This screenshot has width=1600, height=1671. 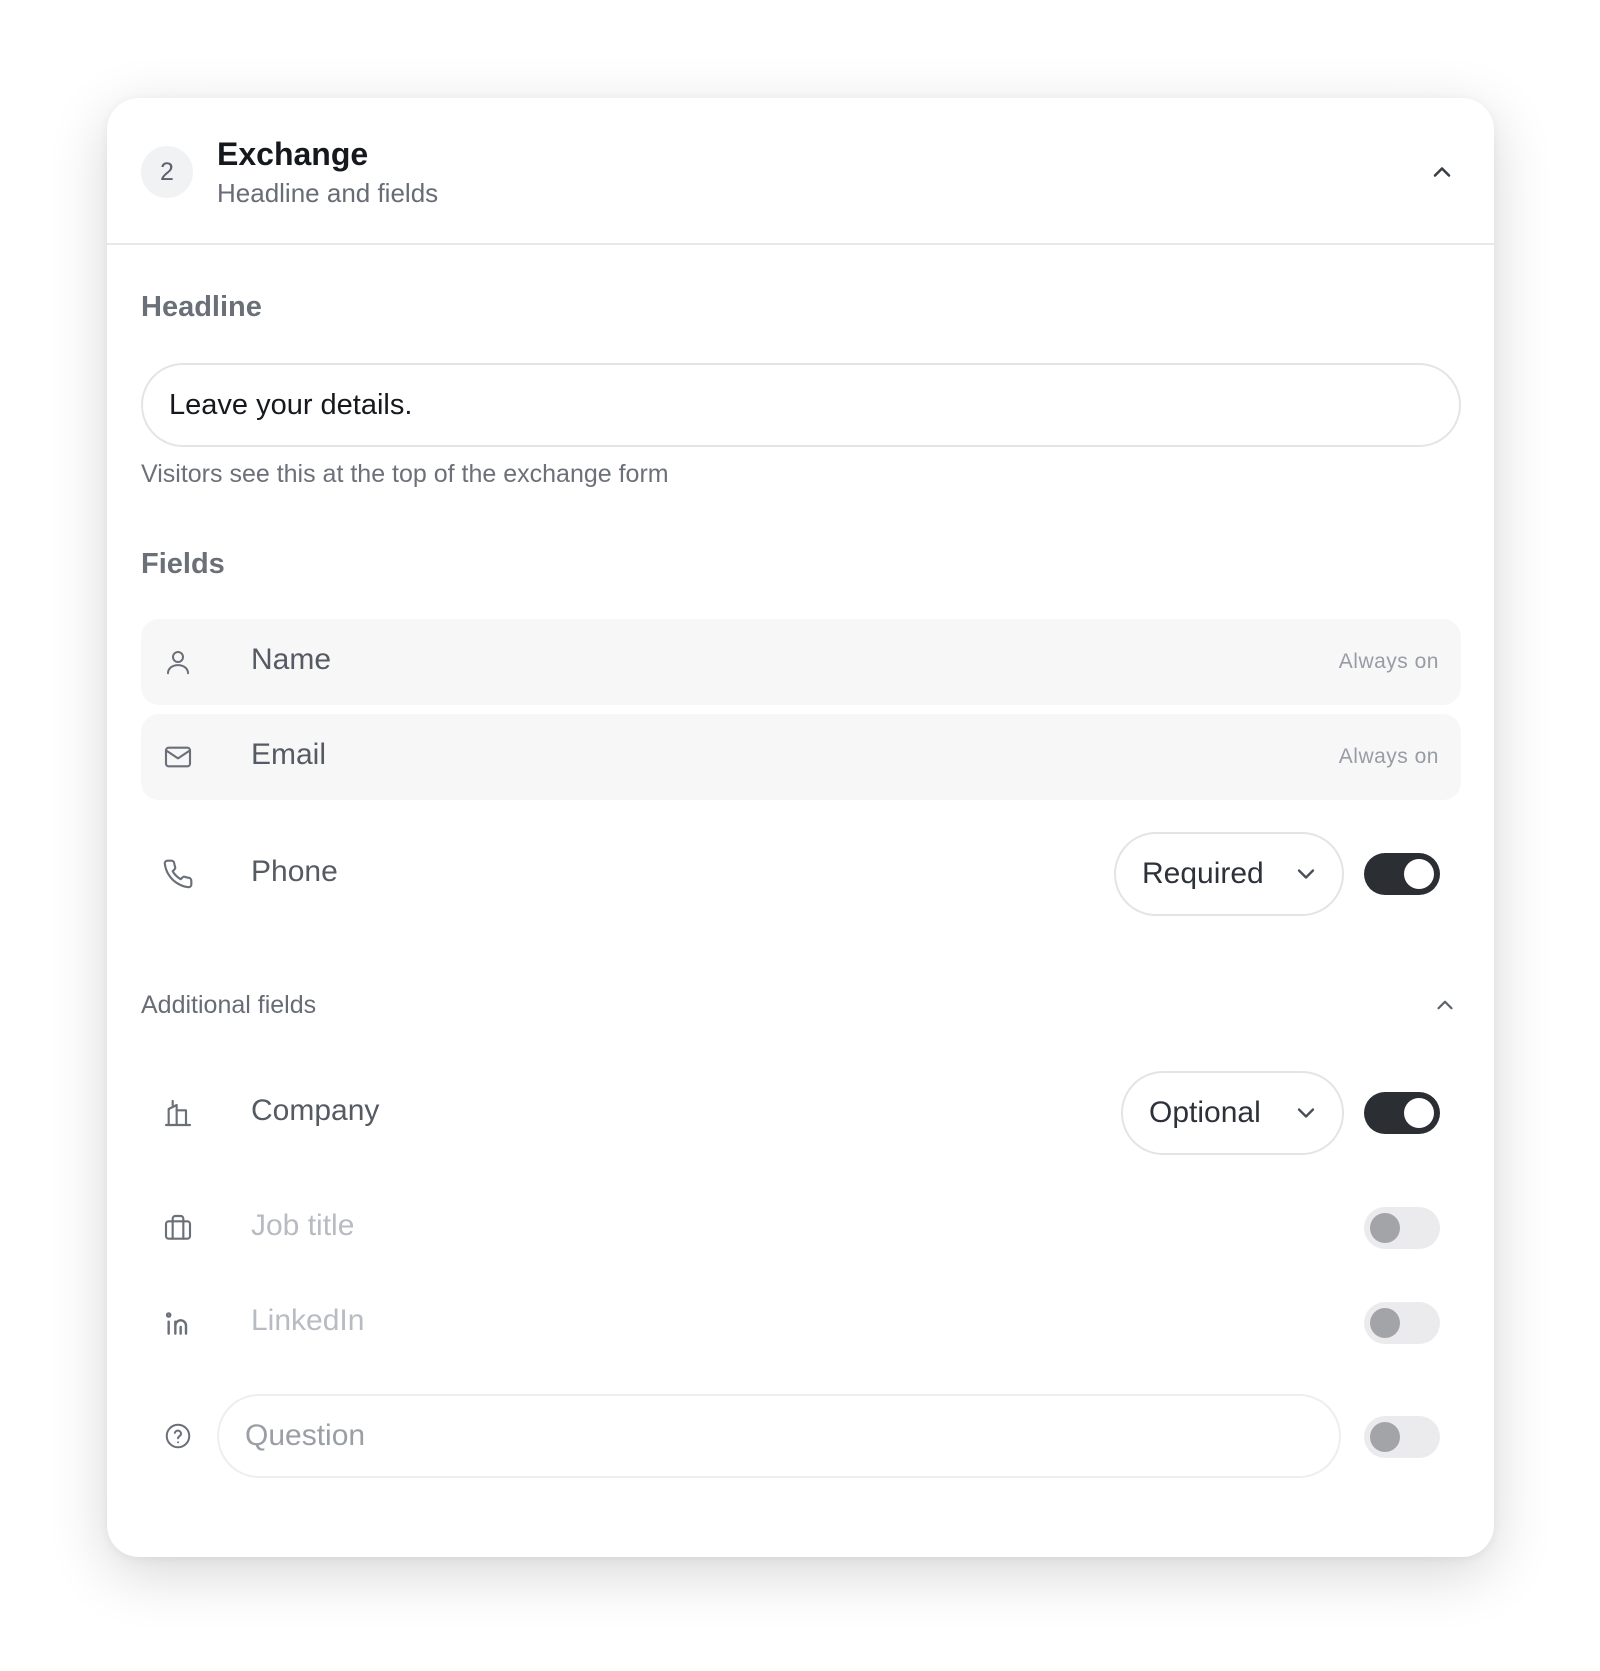 I want to click on phone-requirement-select: Required, so click(x=1229, y=874).